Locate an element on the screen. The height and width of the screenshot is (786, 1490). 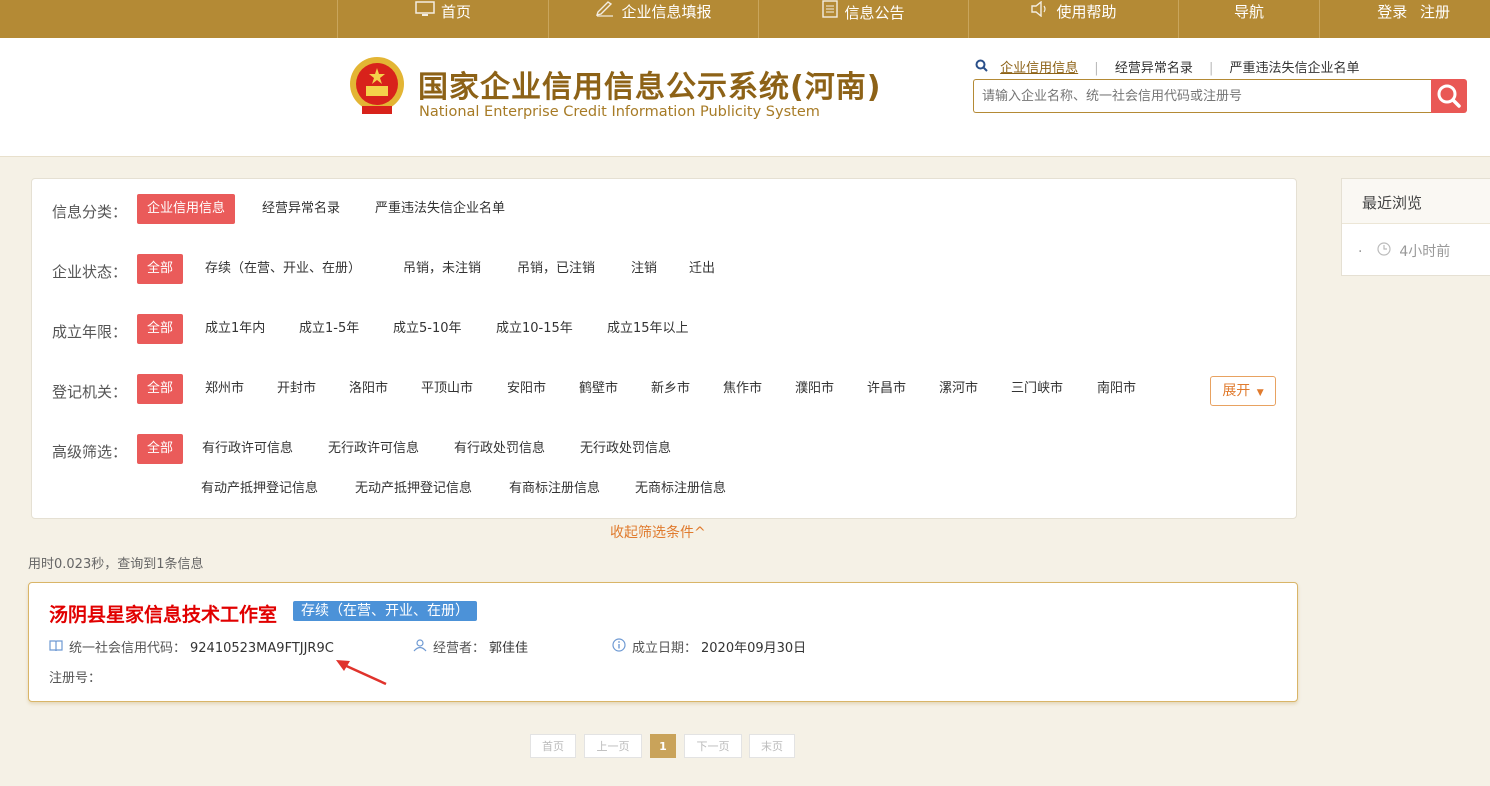
credit-code-field: 统一社会信用代码： 92410523MA9FTJJR9C is located at coordinates (191, 646).